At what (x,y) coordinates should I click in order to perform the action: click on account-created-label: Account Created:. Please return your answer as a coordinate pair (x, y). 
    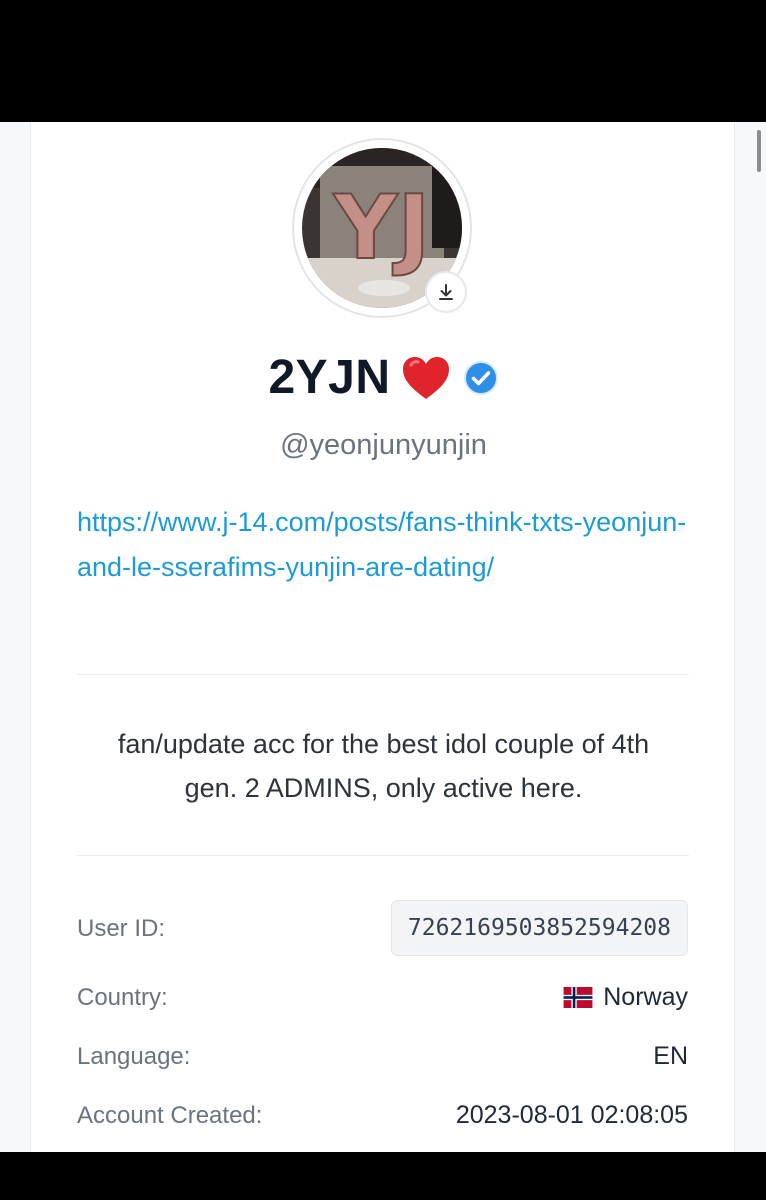
    Looking at the image, I should click on (170, 1115).